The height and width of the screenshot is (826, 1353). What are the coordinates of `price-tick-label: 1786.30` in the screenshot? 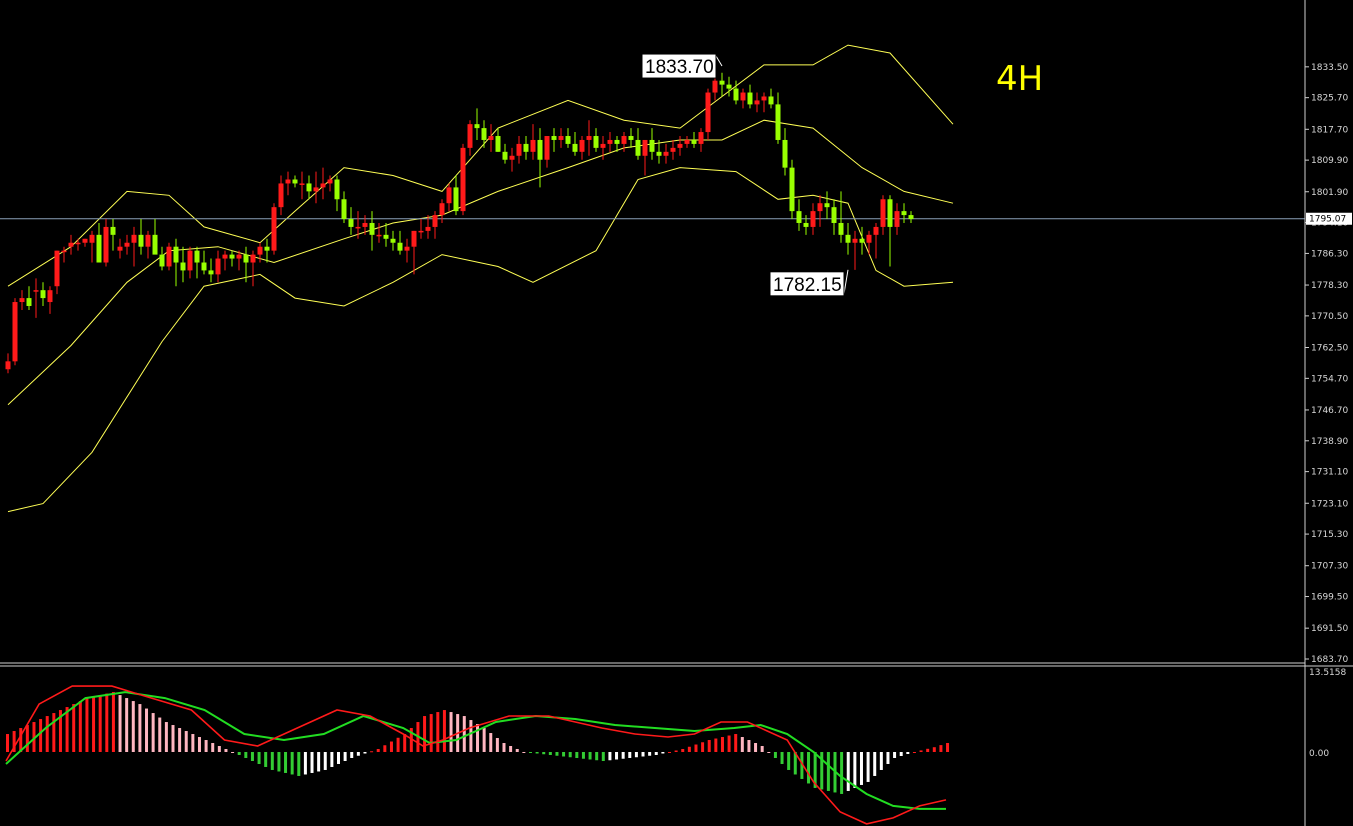 It's located at (1329, 254).